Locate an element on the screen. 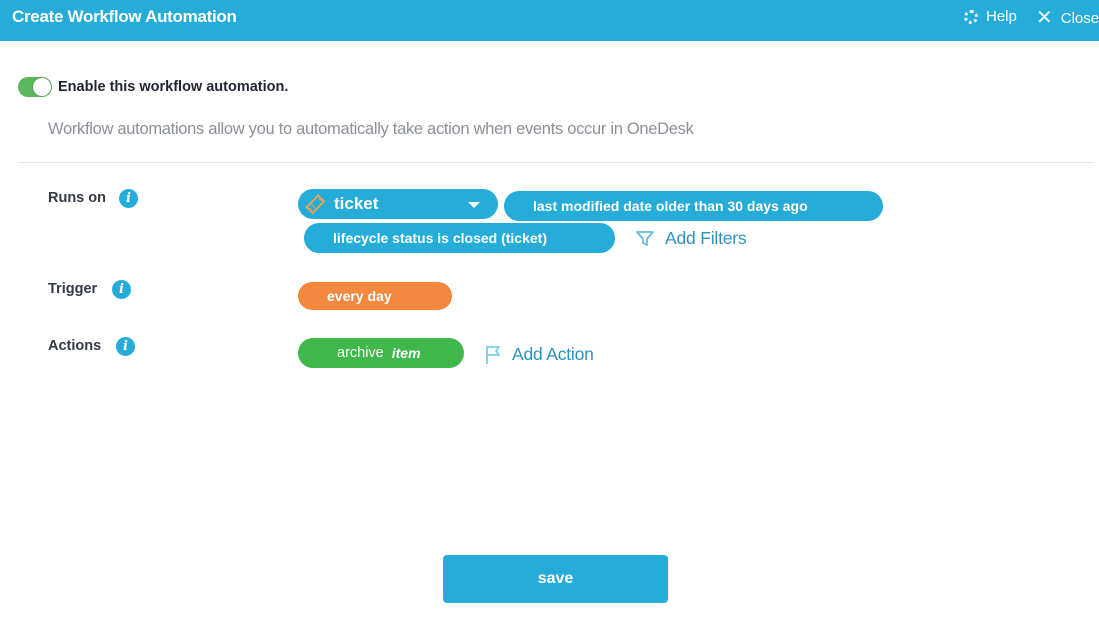 The height and width of the screenshot is (623, 1099). trigger-label: Trigger is located at coordinates (73, 289).